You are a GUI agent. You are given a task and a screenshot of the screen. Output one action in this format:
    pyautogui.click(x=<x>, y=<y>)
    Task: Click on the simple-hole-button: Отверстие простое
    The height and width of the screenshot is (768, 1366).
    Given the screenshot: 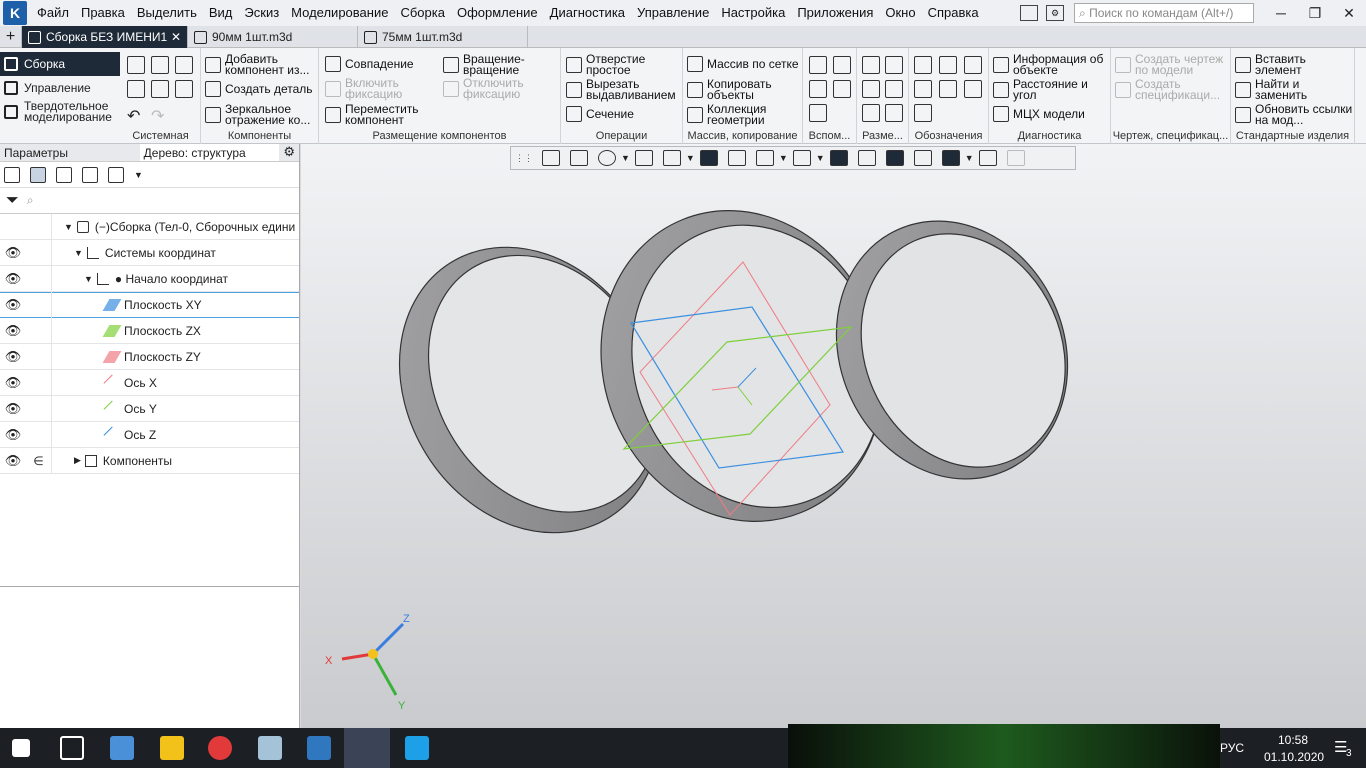 What is the action you would take?
    pyautogui.click(x=623, y=64)
    